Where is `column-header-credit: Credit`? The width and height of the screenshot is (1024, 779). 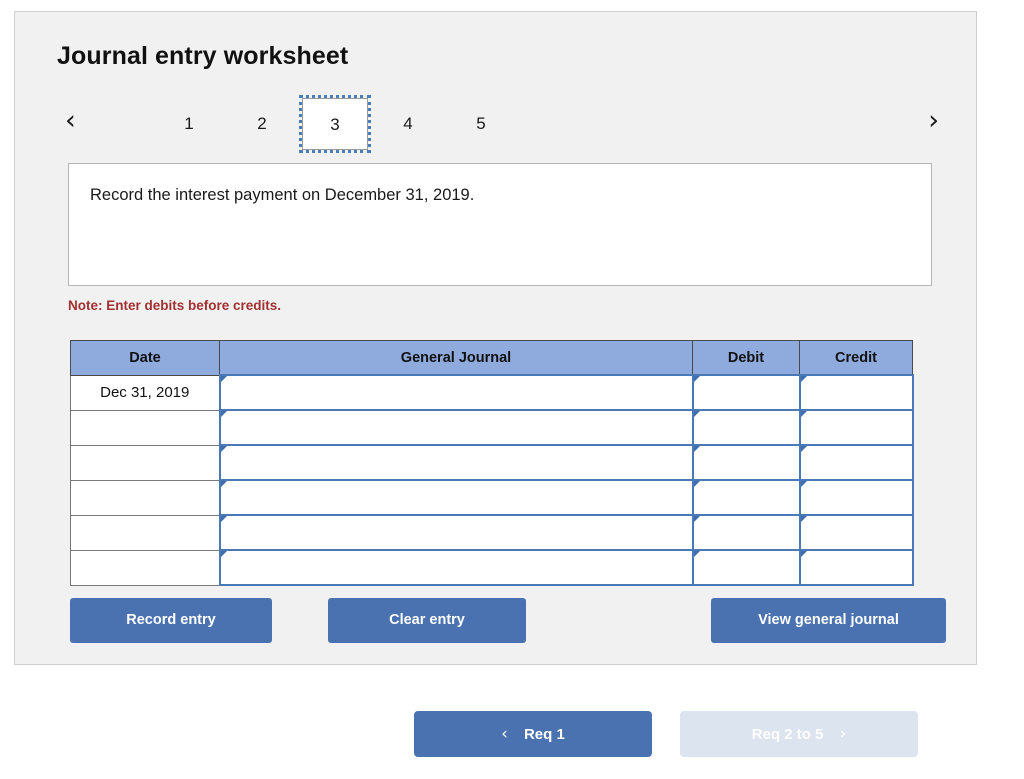 column-header-credit: Credit is located at coordinates (856, 358).